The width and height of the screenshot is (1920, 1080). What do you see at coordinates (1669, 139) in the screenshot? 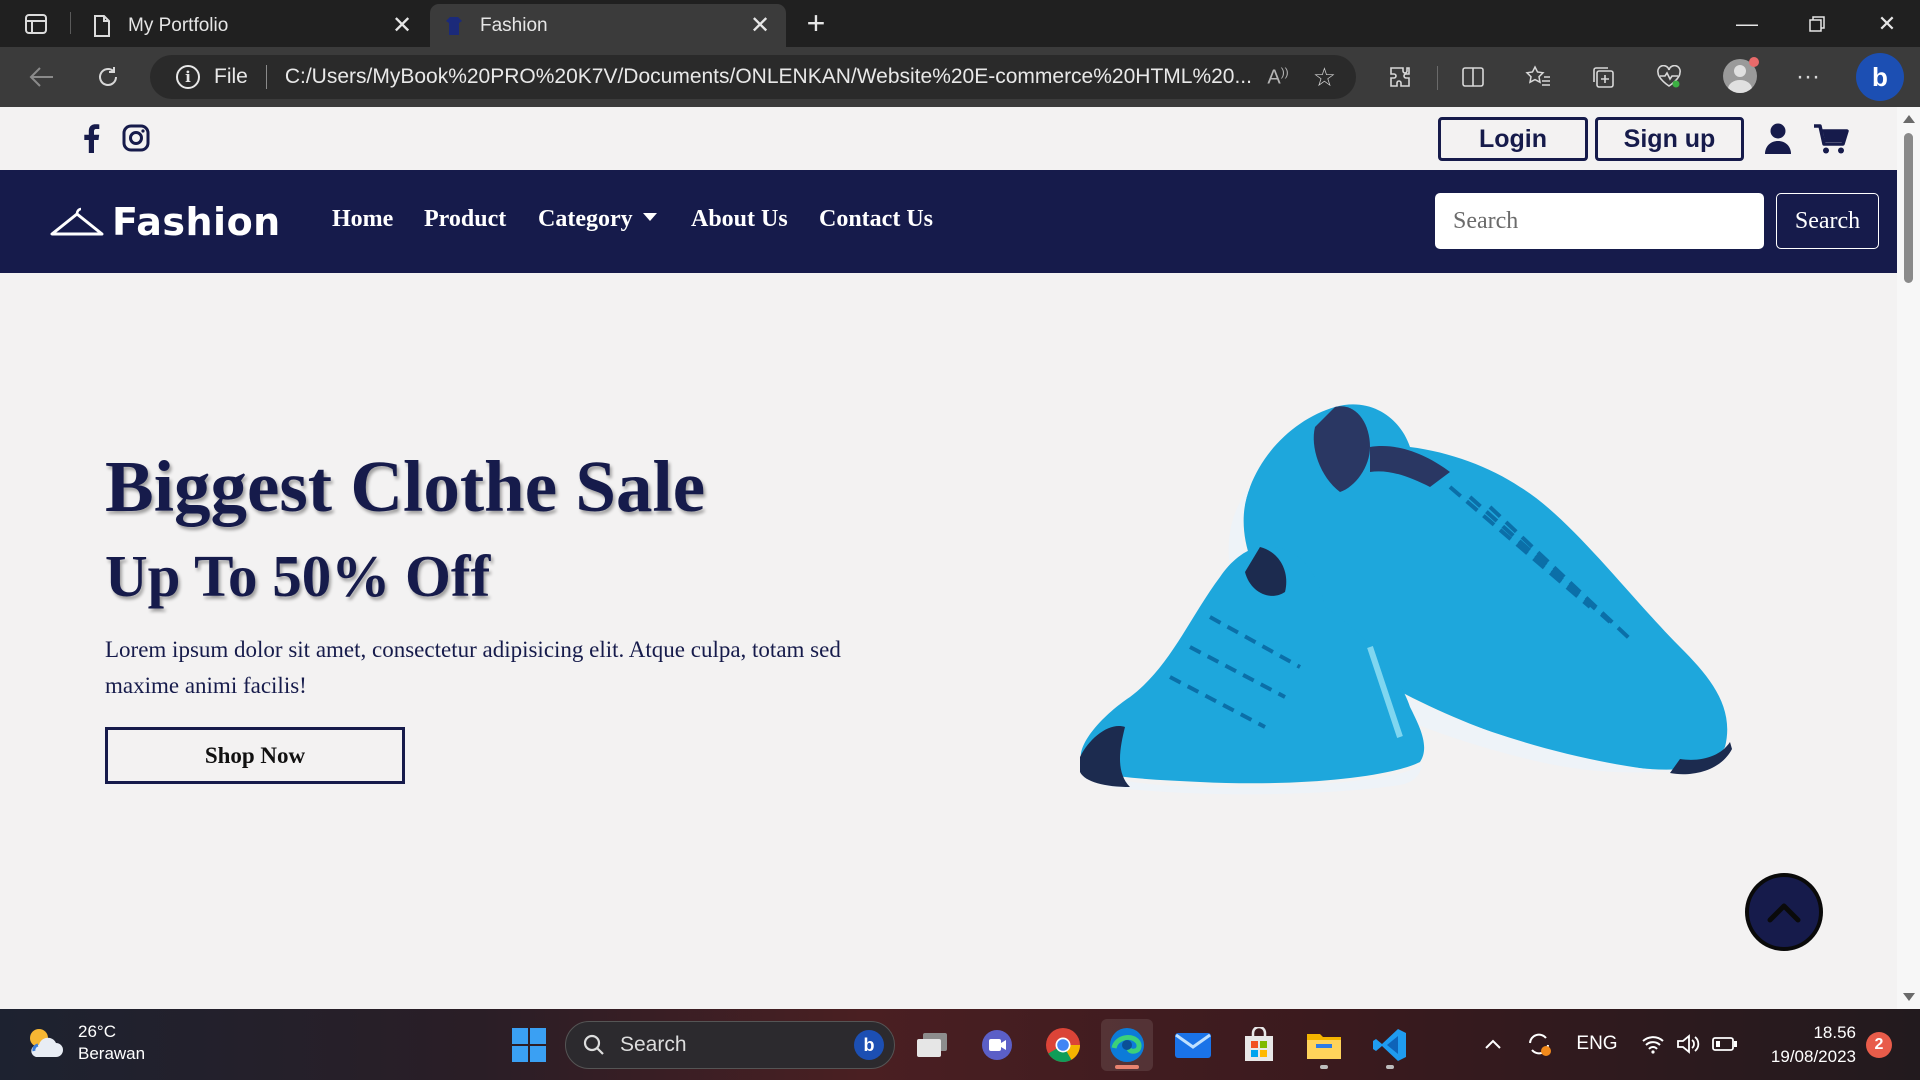
I see `signup-button: Sign up` at bounding box center [1669, 139].